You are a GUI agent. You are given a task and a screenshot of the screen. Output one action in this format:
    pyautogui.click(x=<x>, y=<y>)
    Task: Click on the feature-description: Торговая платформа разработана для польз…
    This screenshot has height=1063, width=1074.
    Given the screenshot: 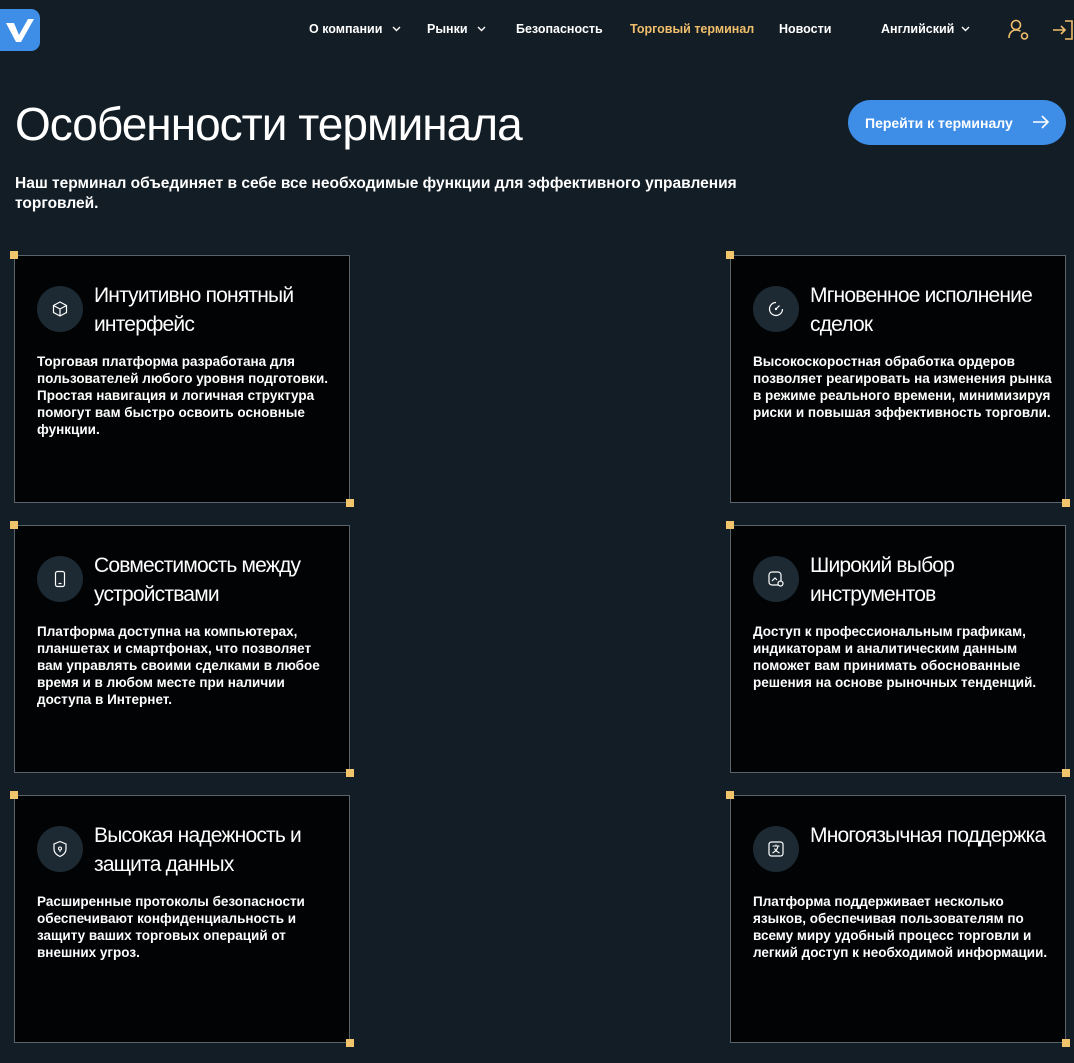 What is the action you would take?
    pyautogui.click(x=183, y=395)
    